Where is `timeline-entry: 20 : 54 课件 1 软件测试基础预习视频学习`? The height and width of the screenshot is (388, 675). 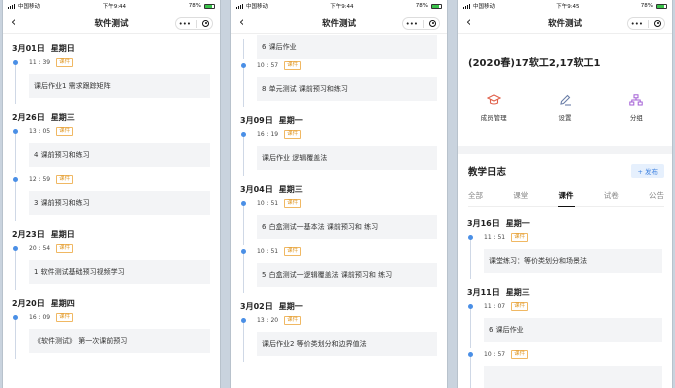 timeline-entry: 20 : 54 课件 1 软件测试基础预习视频学习 is located at coordinates (116, 266).